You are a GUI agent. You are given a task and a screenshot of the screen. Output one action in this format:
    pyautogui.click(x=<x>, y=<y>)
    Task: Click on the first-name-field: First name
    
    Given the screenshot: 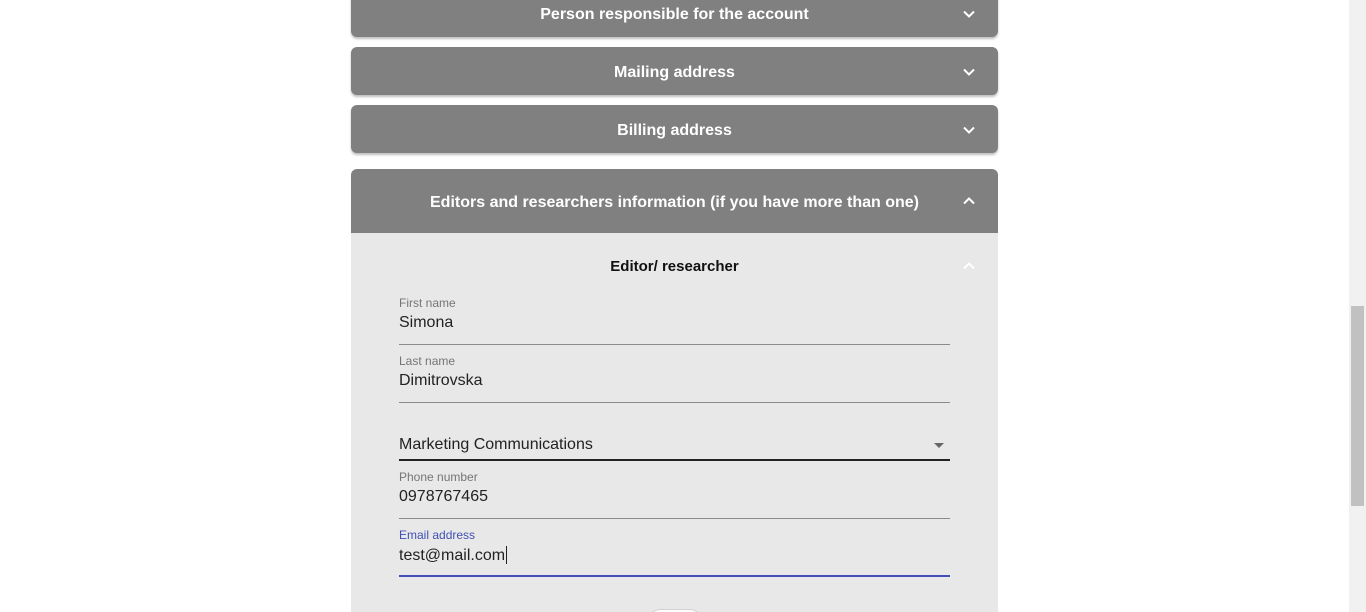 What is the action you would take?
    pyautogui.click(x=674, y=321)
    